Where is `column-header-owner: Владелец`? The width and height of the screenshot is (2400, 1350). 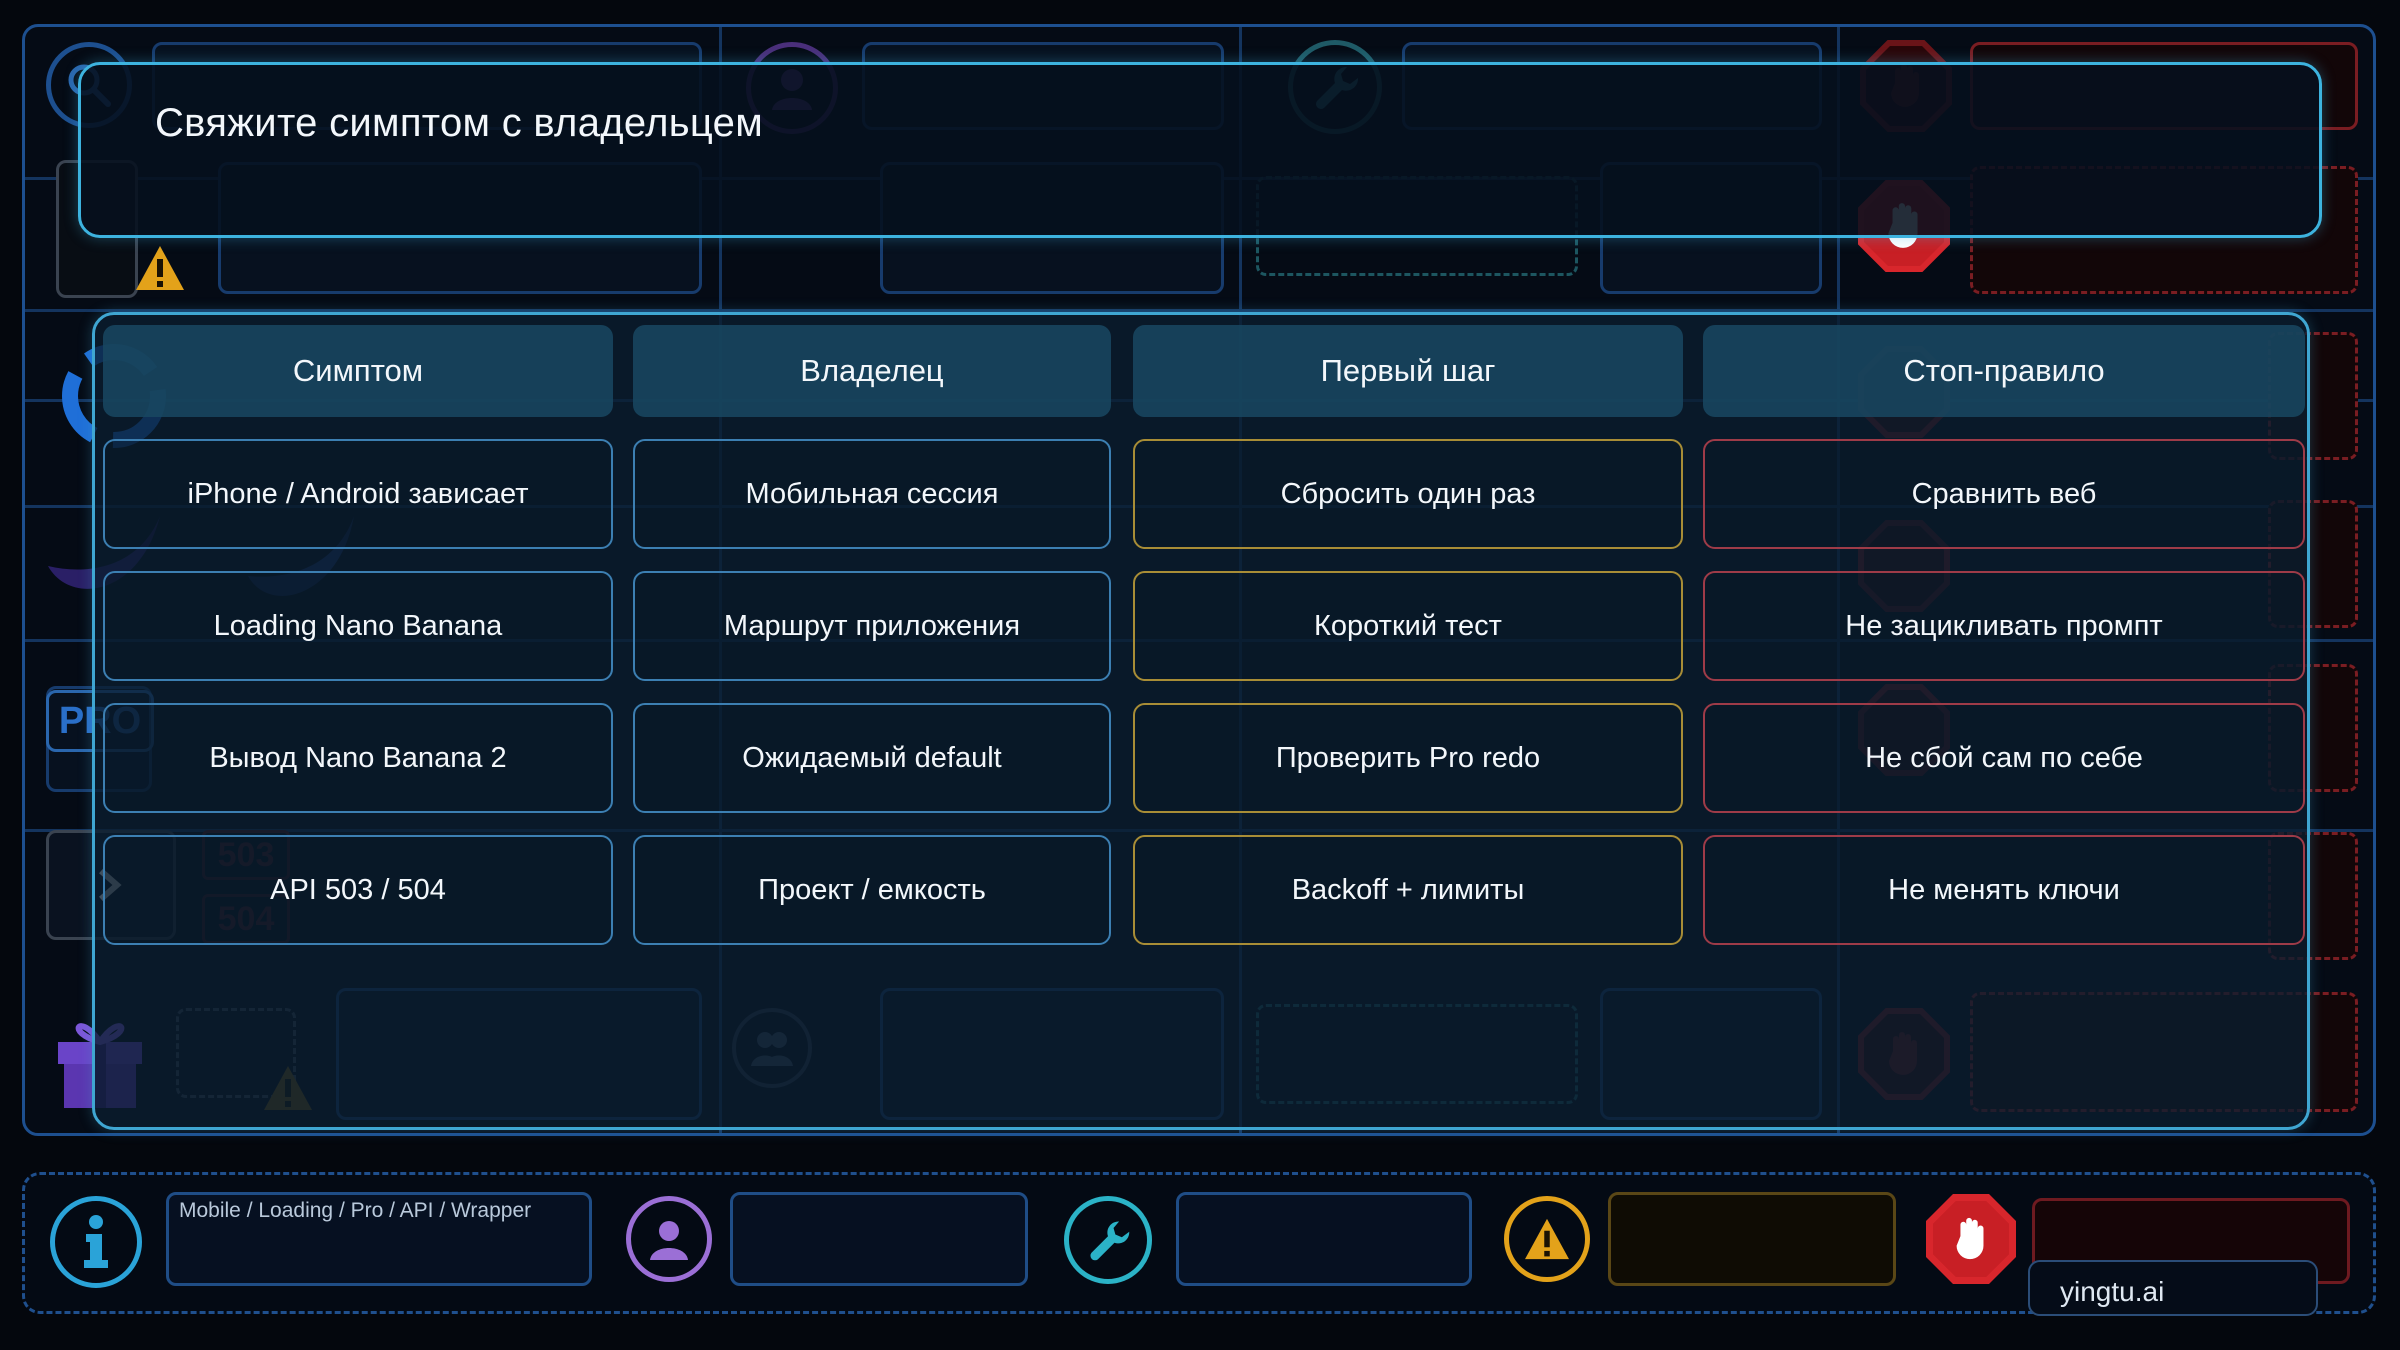 column-header-owner: Владелец is located at coordinates (872, 371).